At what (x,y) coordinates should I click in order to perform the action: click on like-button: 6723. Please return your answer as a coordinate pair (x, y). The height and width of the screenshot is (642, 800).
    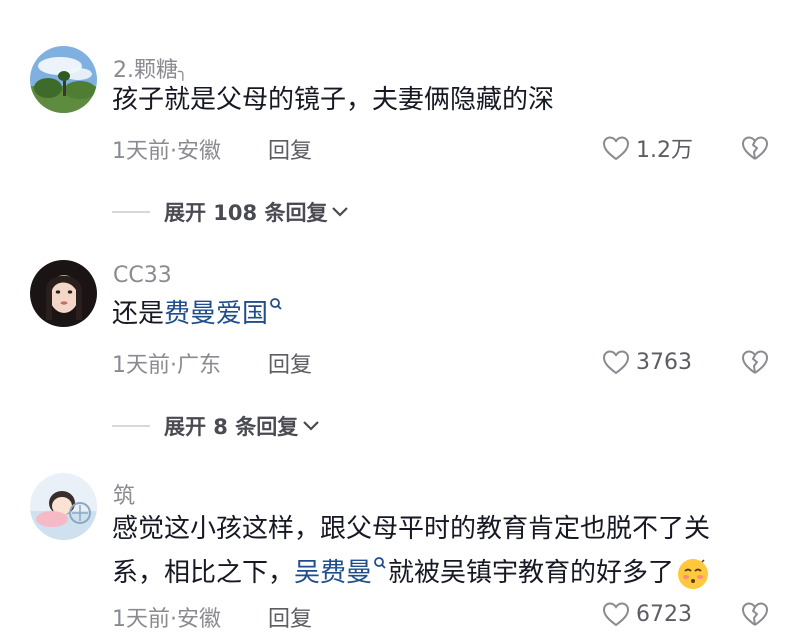
    Looking at the image, I should click on (647, 614).